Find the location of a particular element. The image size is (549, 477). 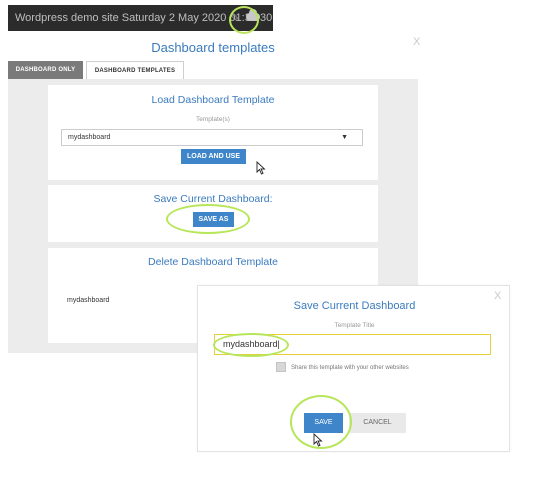

load-template-title: Load Dashboard Template is located at coordinates (213, 100).